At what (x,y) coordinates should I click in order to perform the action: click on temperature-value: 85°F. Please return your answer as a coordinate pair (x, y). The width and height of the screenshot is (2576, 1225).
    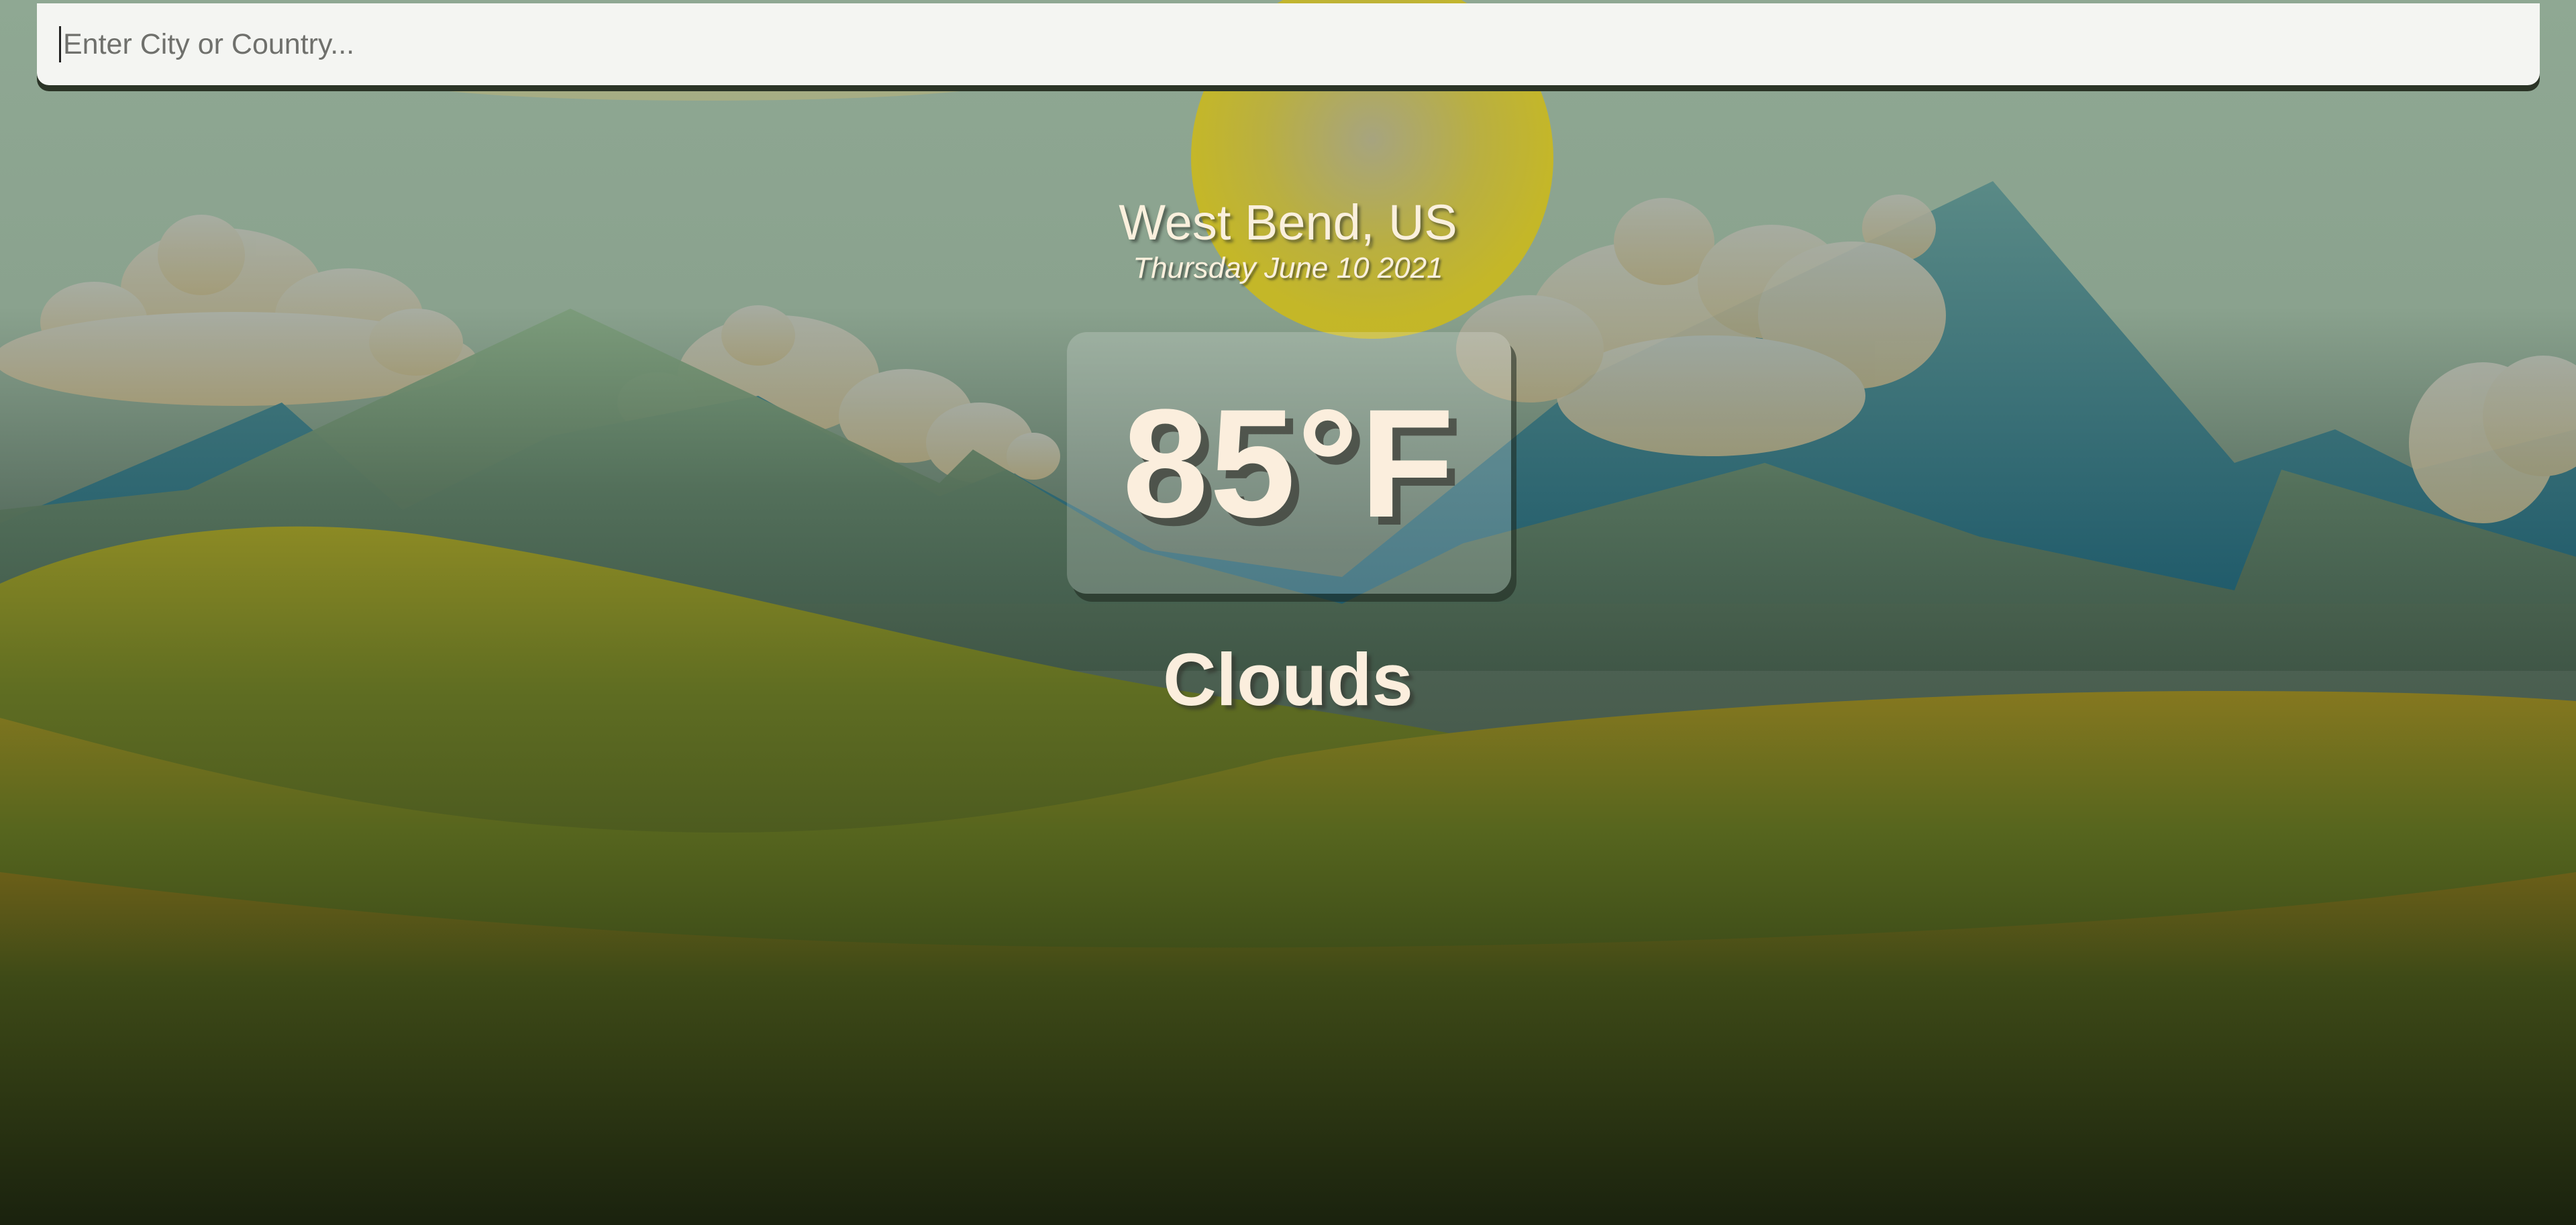
    Looking at the image, I should click on (1289, 462).